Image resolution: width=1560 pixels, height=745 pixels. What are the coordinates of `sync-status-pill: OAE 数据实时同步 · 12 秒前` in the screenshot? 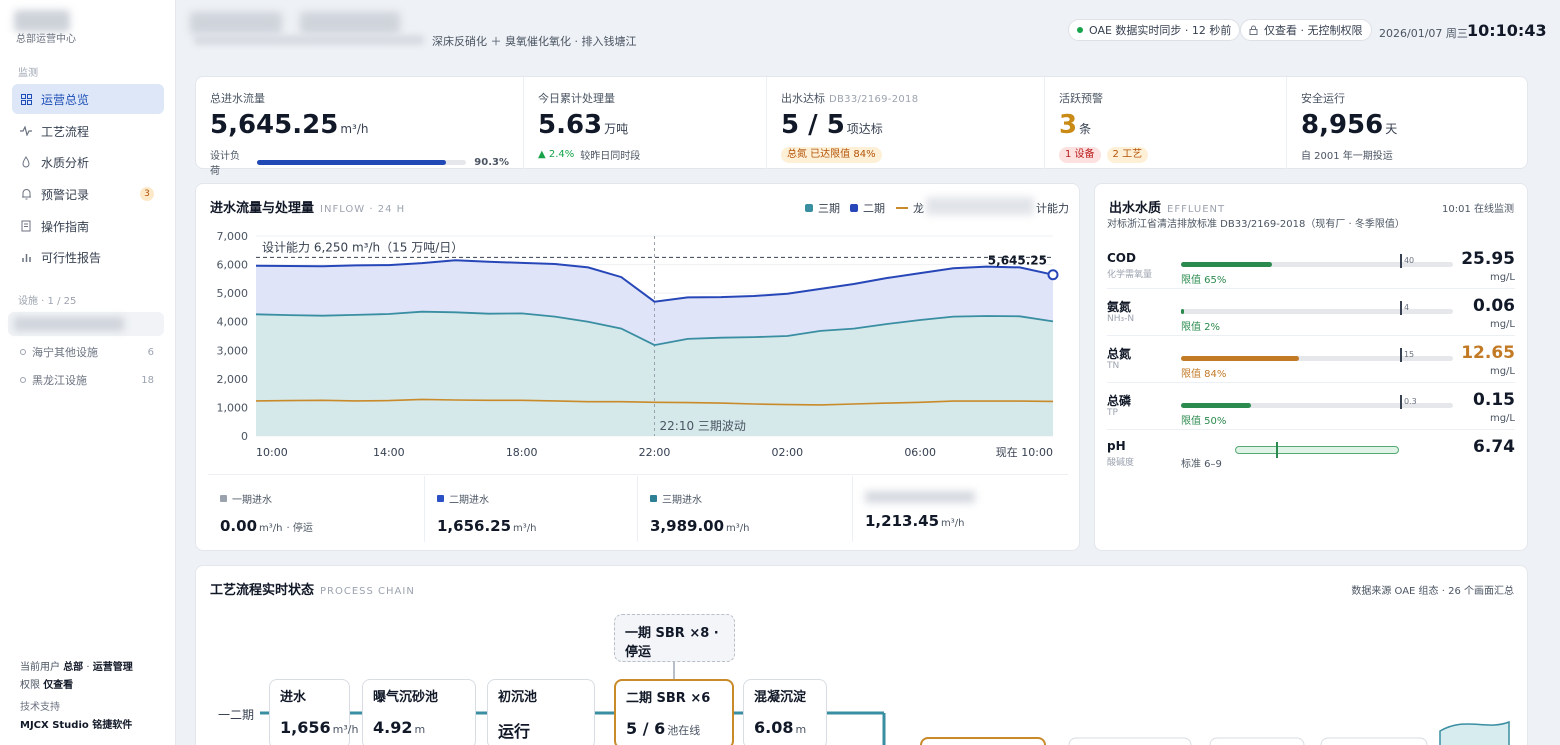 It's located at (1154, 30).